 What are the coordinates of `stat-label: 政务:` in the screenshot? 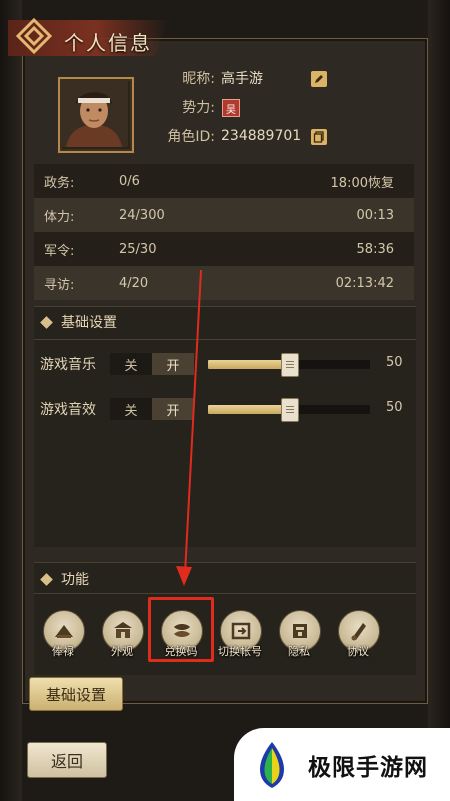 It's located at (59, 183).